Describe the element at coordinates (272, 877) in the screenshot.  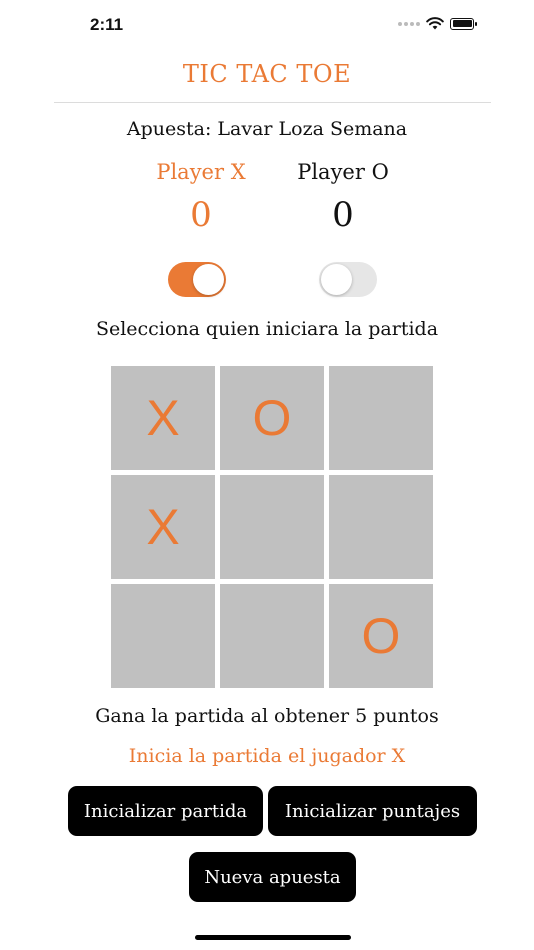
I see `new-bet-button: Nueva apuesta` at that location.